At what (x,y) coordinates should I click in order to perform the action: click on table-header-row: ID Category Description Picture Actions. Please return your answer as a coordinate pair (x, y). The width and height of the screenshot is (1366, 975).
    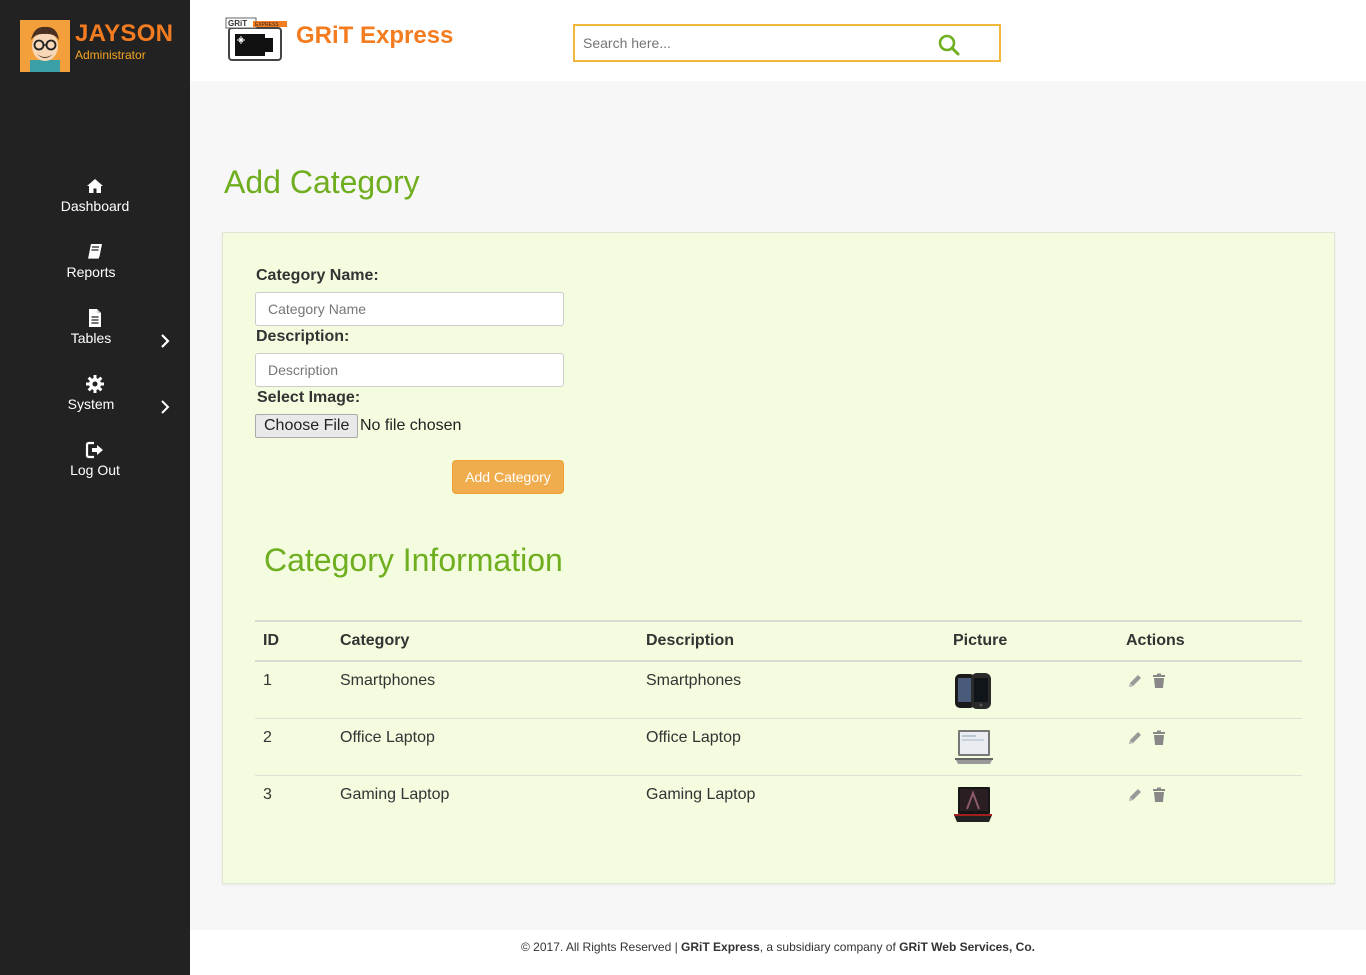
    Looking at the image, I should click on (778, 641).